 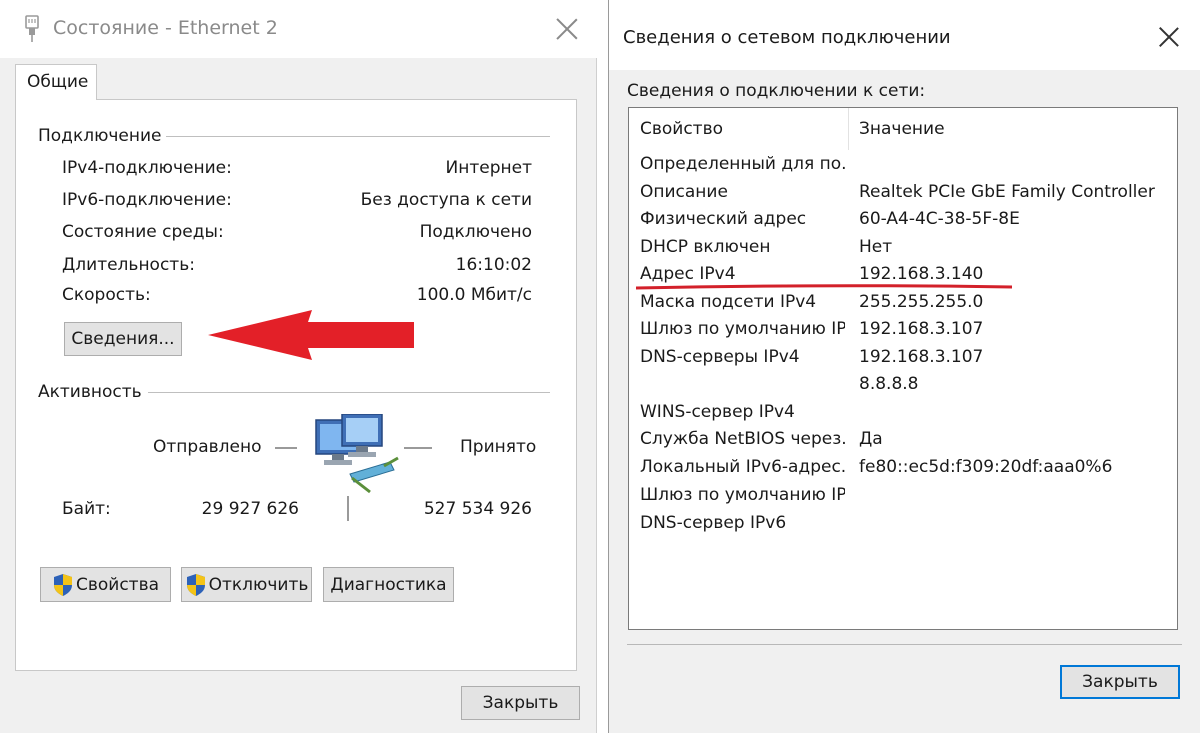 What do you see at coordinates (165, 28) in the screenshot?
I see `status-dialog-title: Состояние - Ethernet 2` at bounding box center [165, 28].